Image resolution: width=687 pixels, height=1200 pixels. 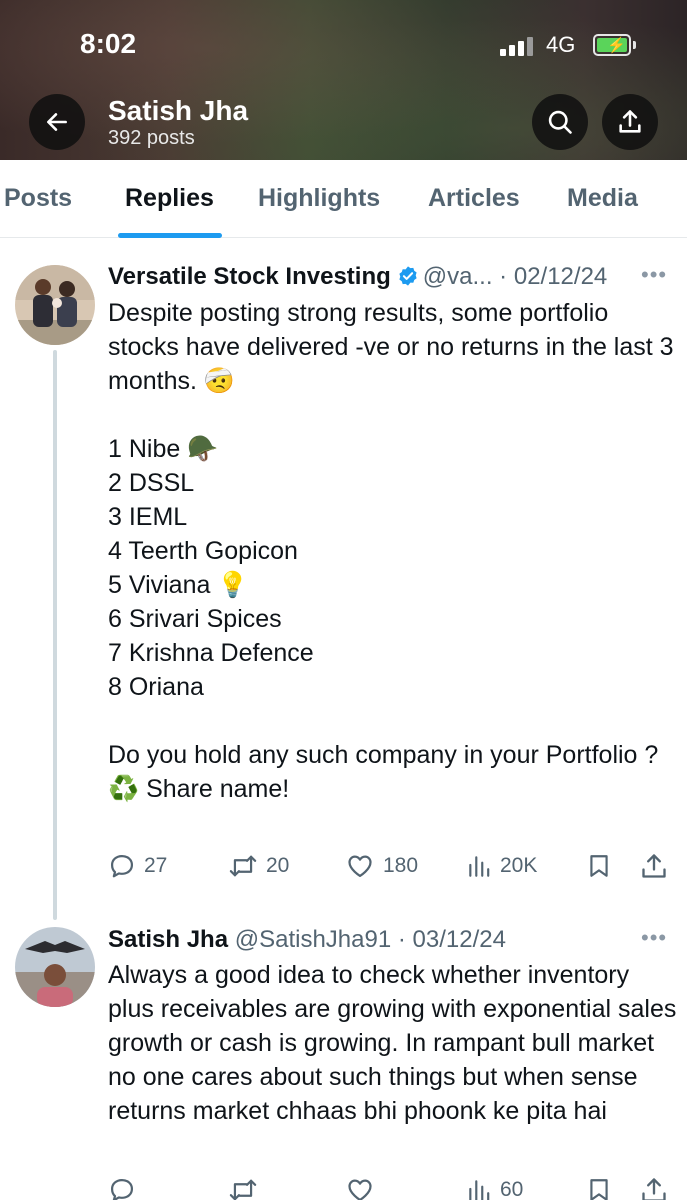 I want to click on upload-icon, so click(x=630, y=121).